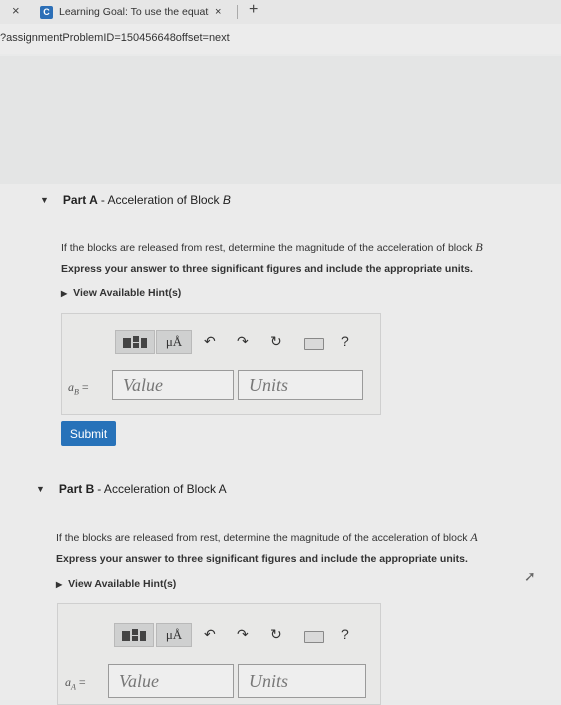  What do you see at coordinates (76, 489) in the screenshot?
I see `part-b-label: Part B` at bounding box center [76, 489].